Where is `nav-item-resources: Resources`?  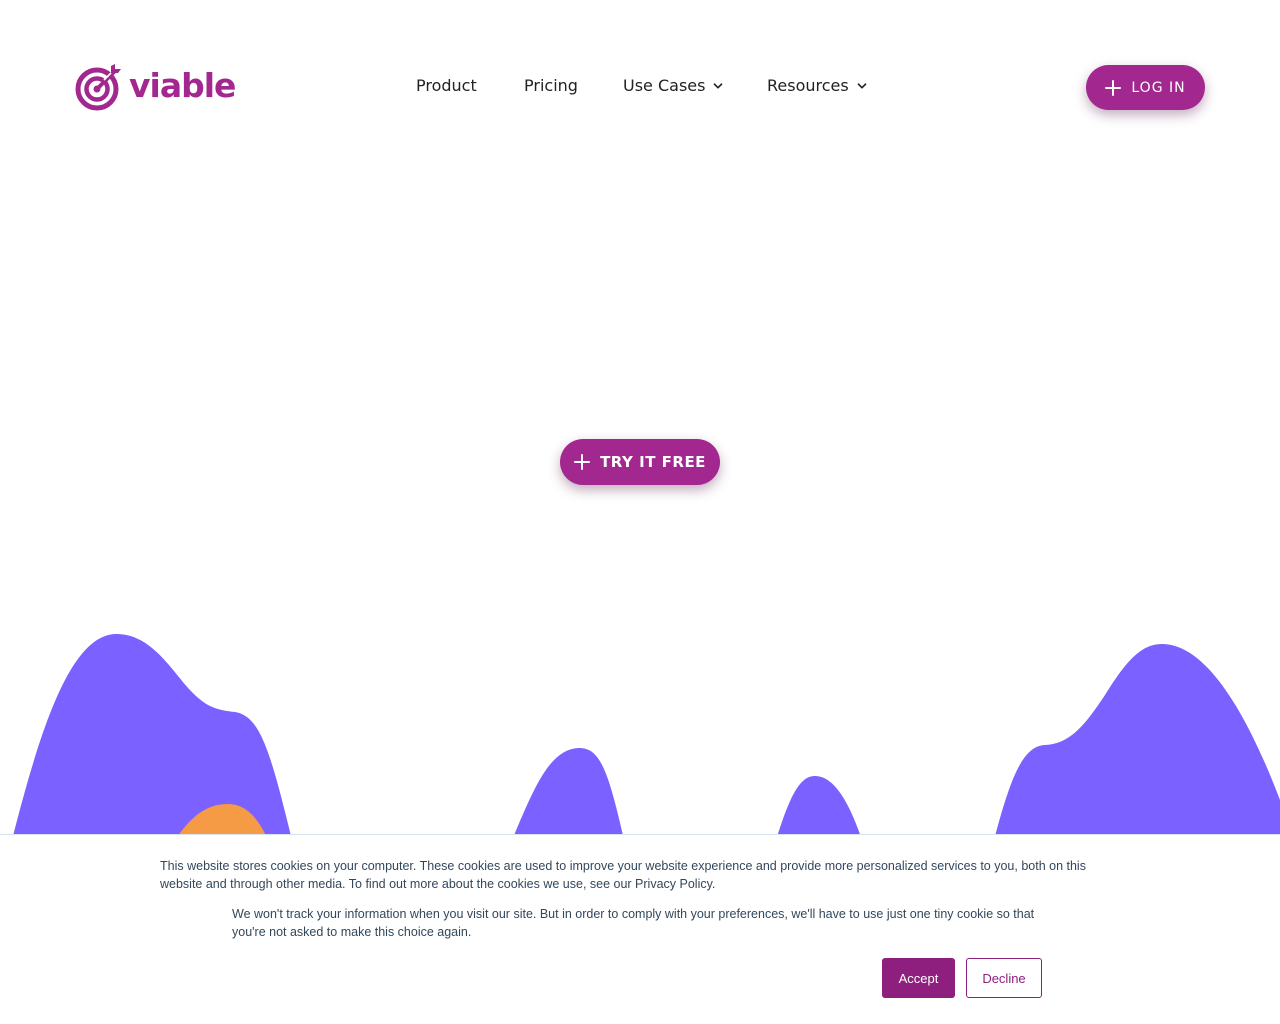 nav-item-resources: Resources is located at coordinates (817, 85).